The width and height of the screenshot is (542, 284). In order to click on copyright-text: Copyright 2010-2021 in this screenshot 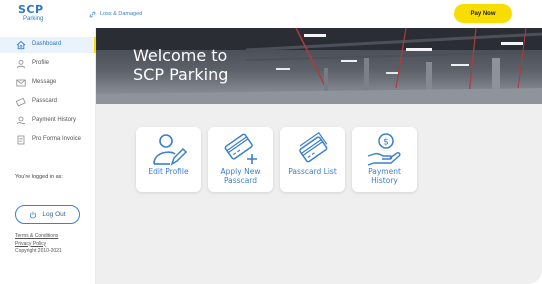, I will do `click(38, 251)`.